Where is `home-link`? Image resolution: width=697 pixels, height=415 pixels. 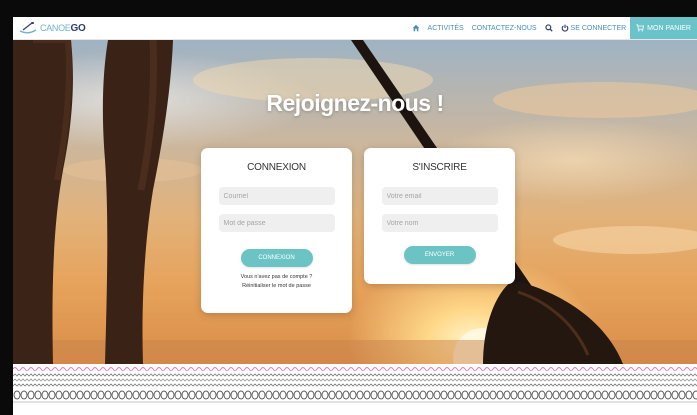 home-link is located at coordinates (416, 28).